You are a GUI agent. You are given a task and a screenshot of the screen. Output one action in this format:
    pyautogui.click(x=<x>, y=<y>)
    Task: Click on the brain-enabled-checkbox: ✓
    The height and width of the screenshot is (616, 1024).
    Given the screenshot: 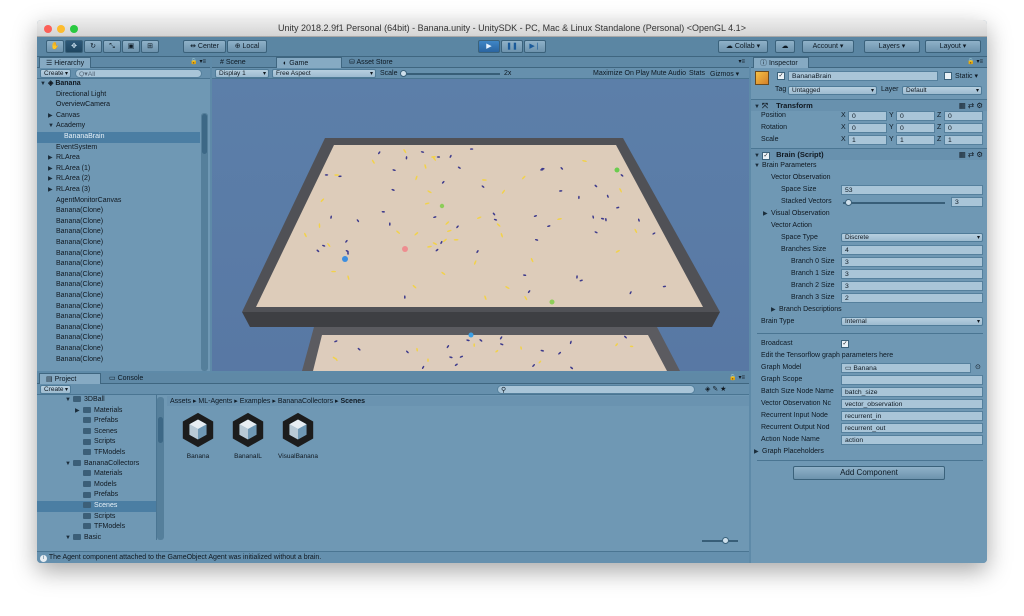 What is the action you would take?
    pyautogui.click(x=766, y=156)
    